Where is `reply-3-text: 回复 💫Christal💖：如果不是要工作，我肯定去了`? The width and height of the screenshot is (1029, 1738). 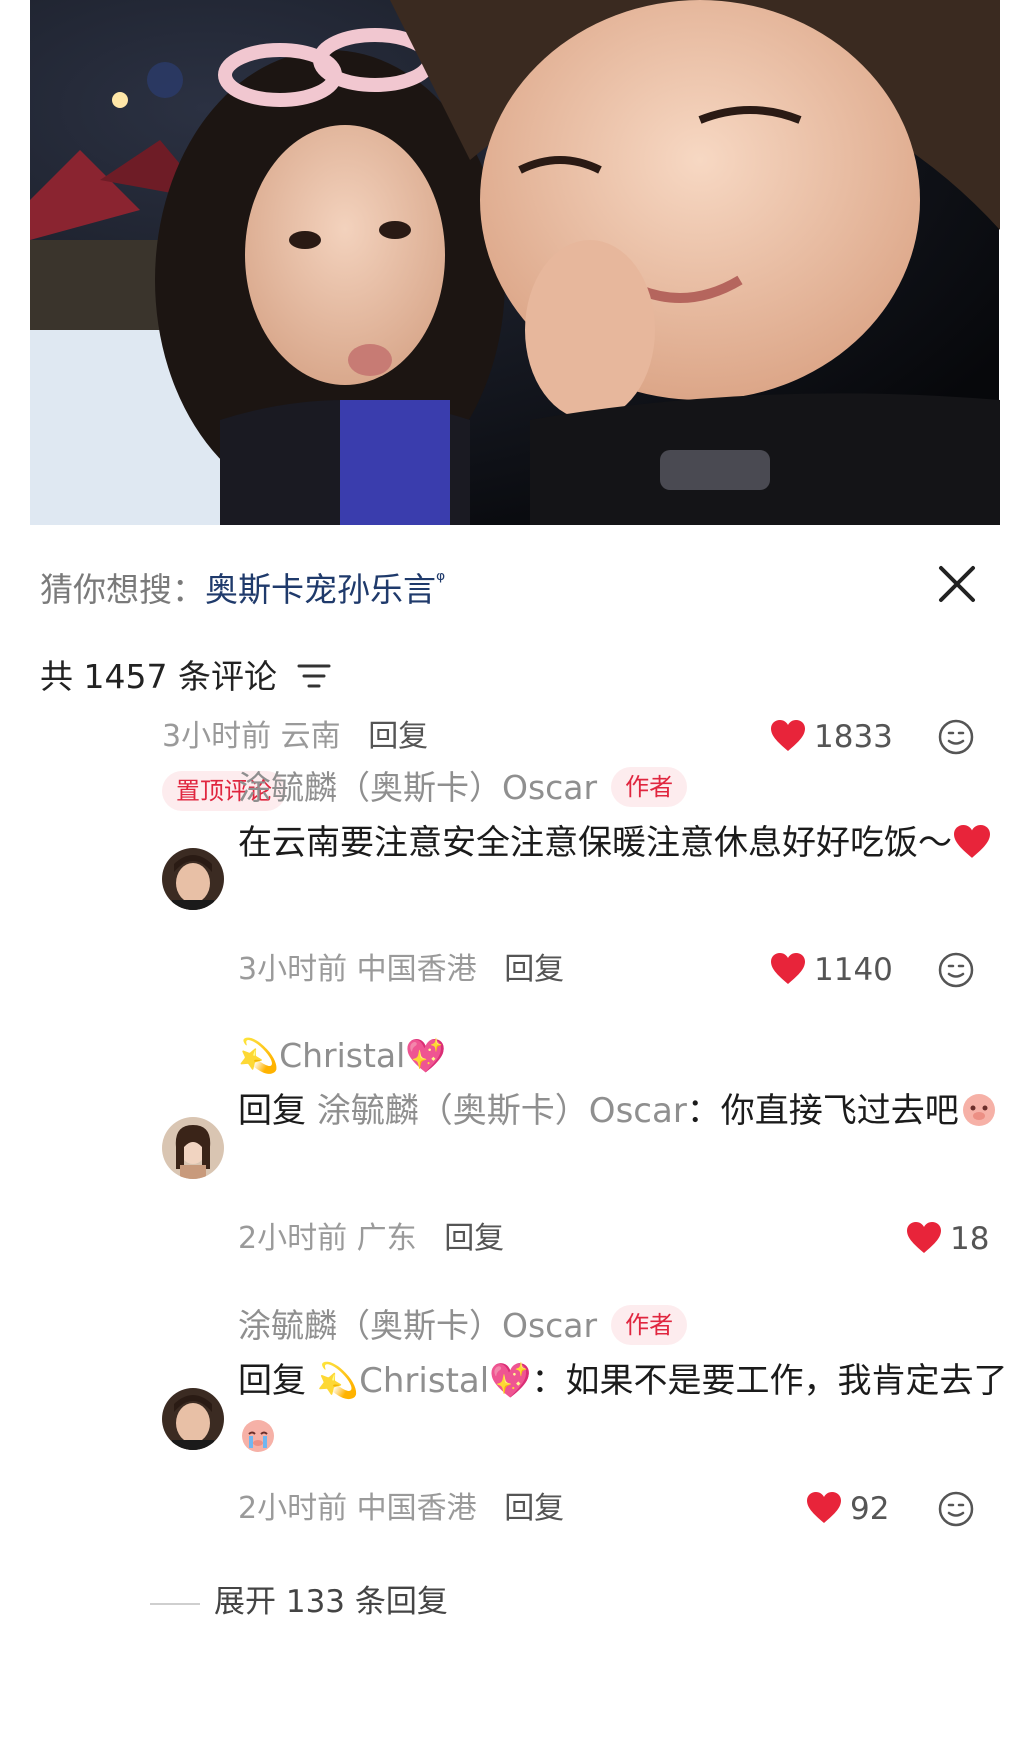 reply-3-text: 回复 💫Christal💖：如果不是要工作，我肯定去了 is located at coordinates (623, 1412).